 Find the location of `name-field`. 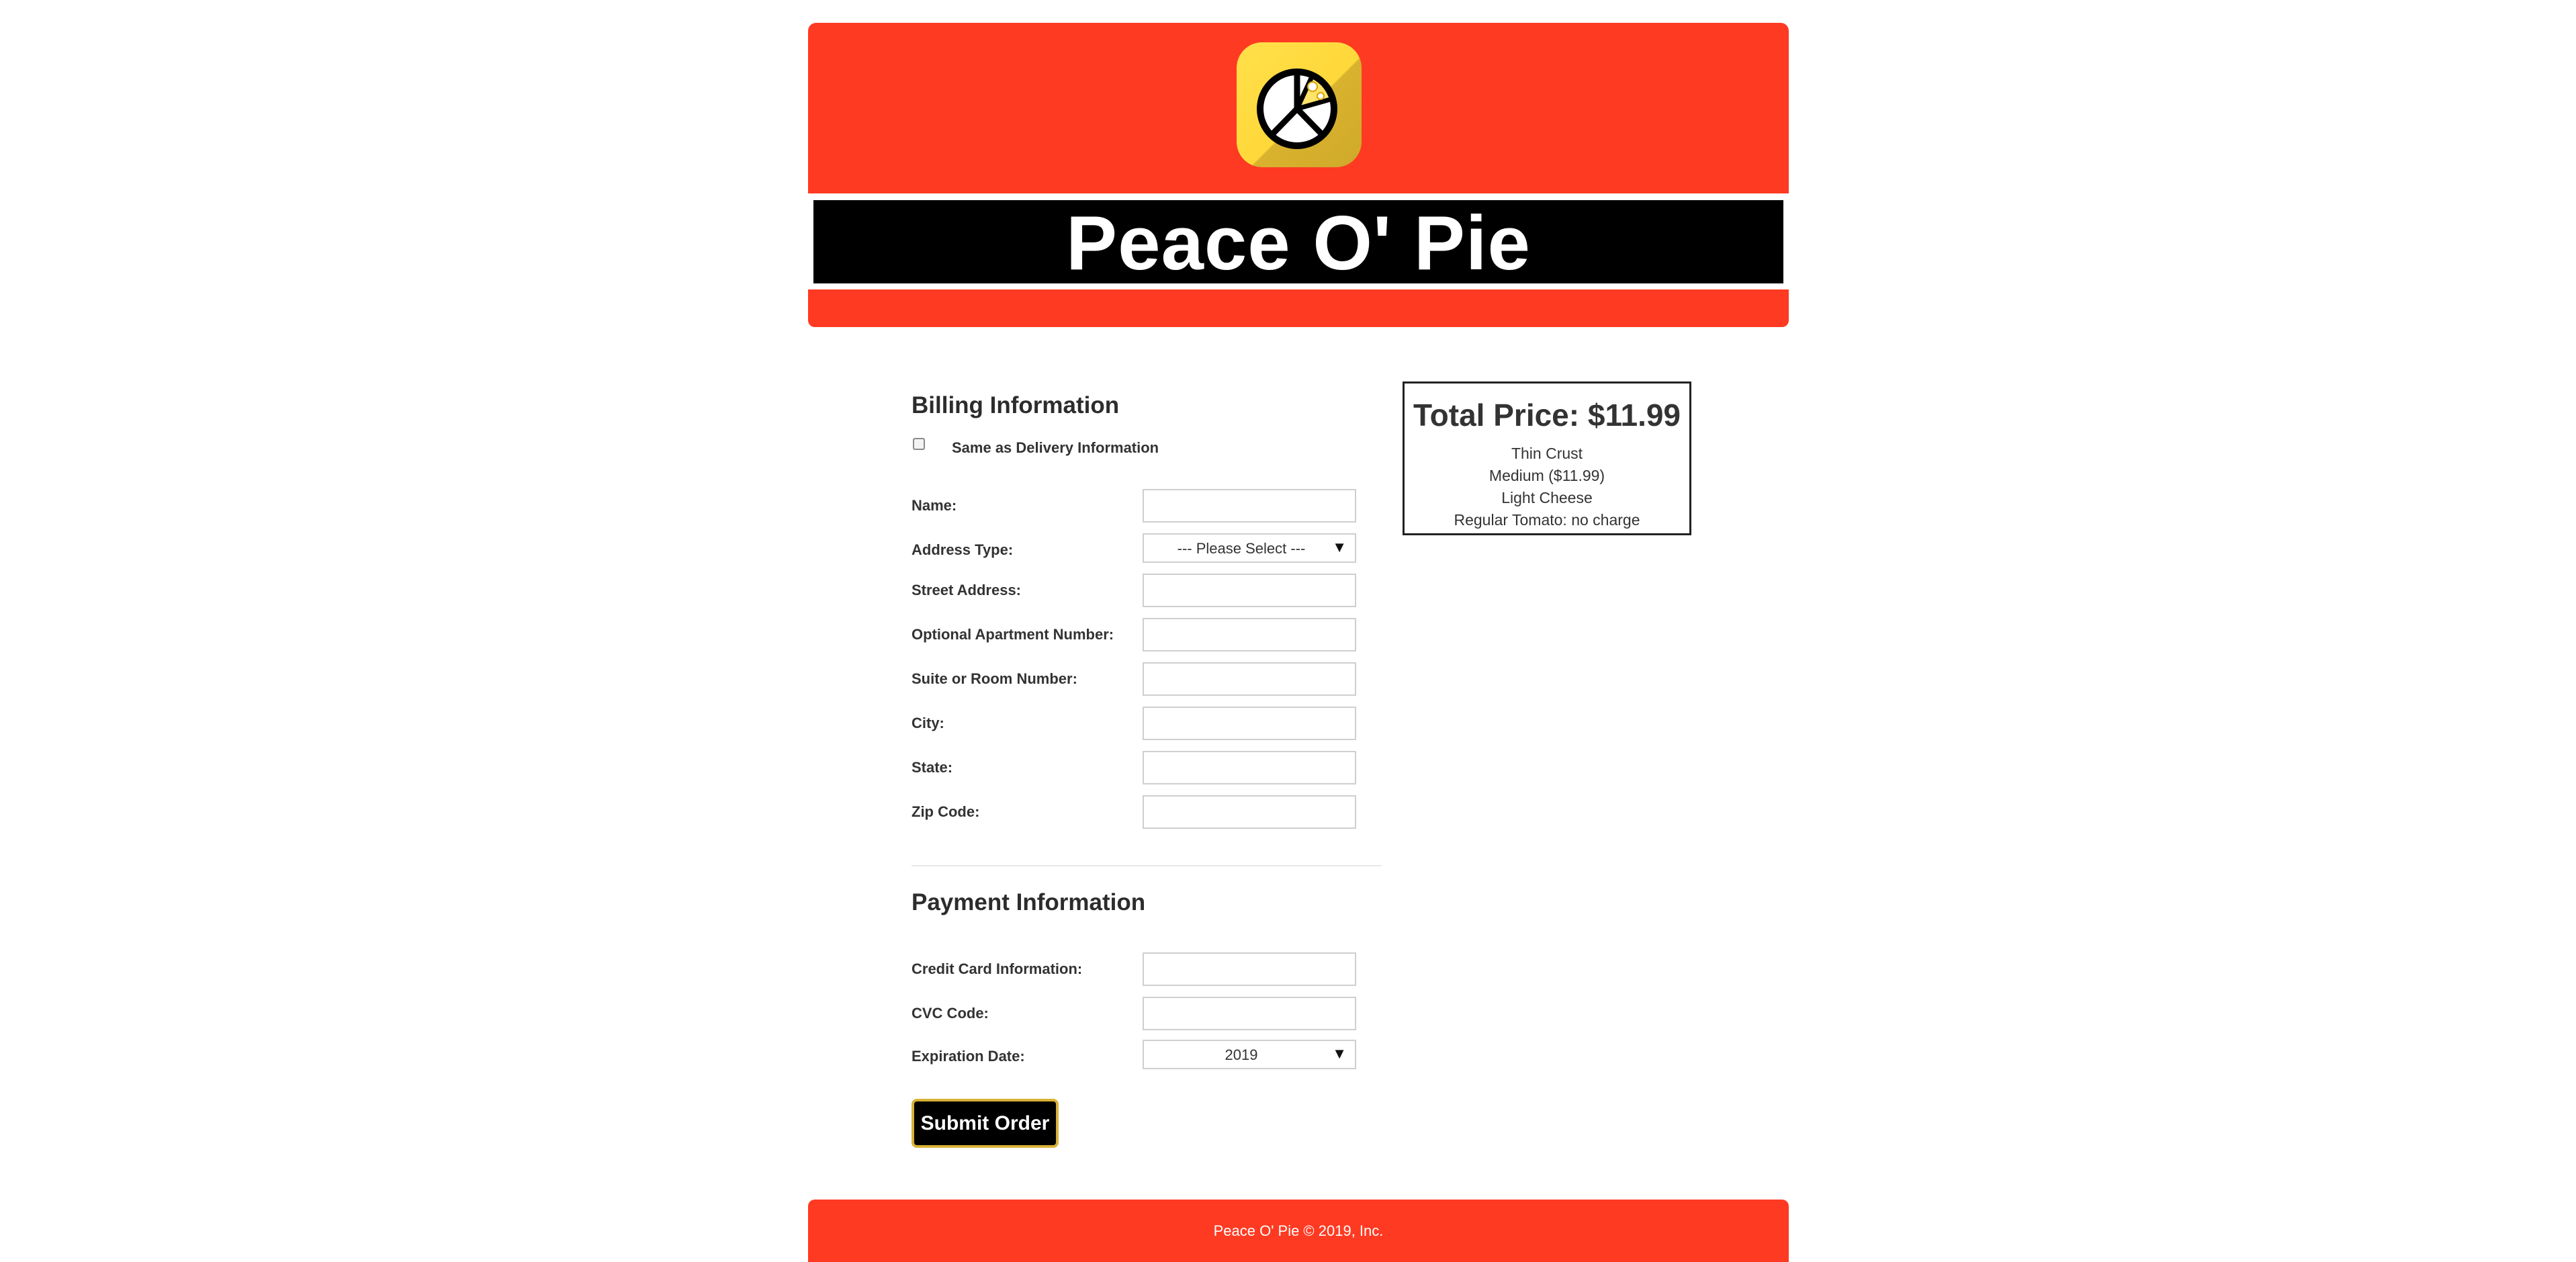

name-field is located at coordinates (1249, 506).